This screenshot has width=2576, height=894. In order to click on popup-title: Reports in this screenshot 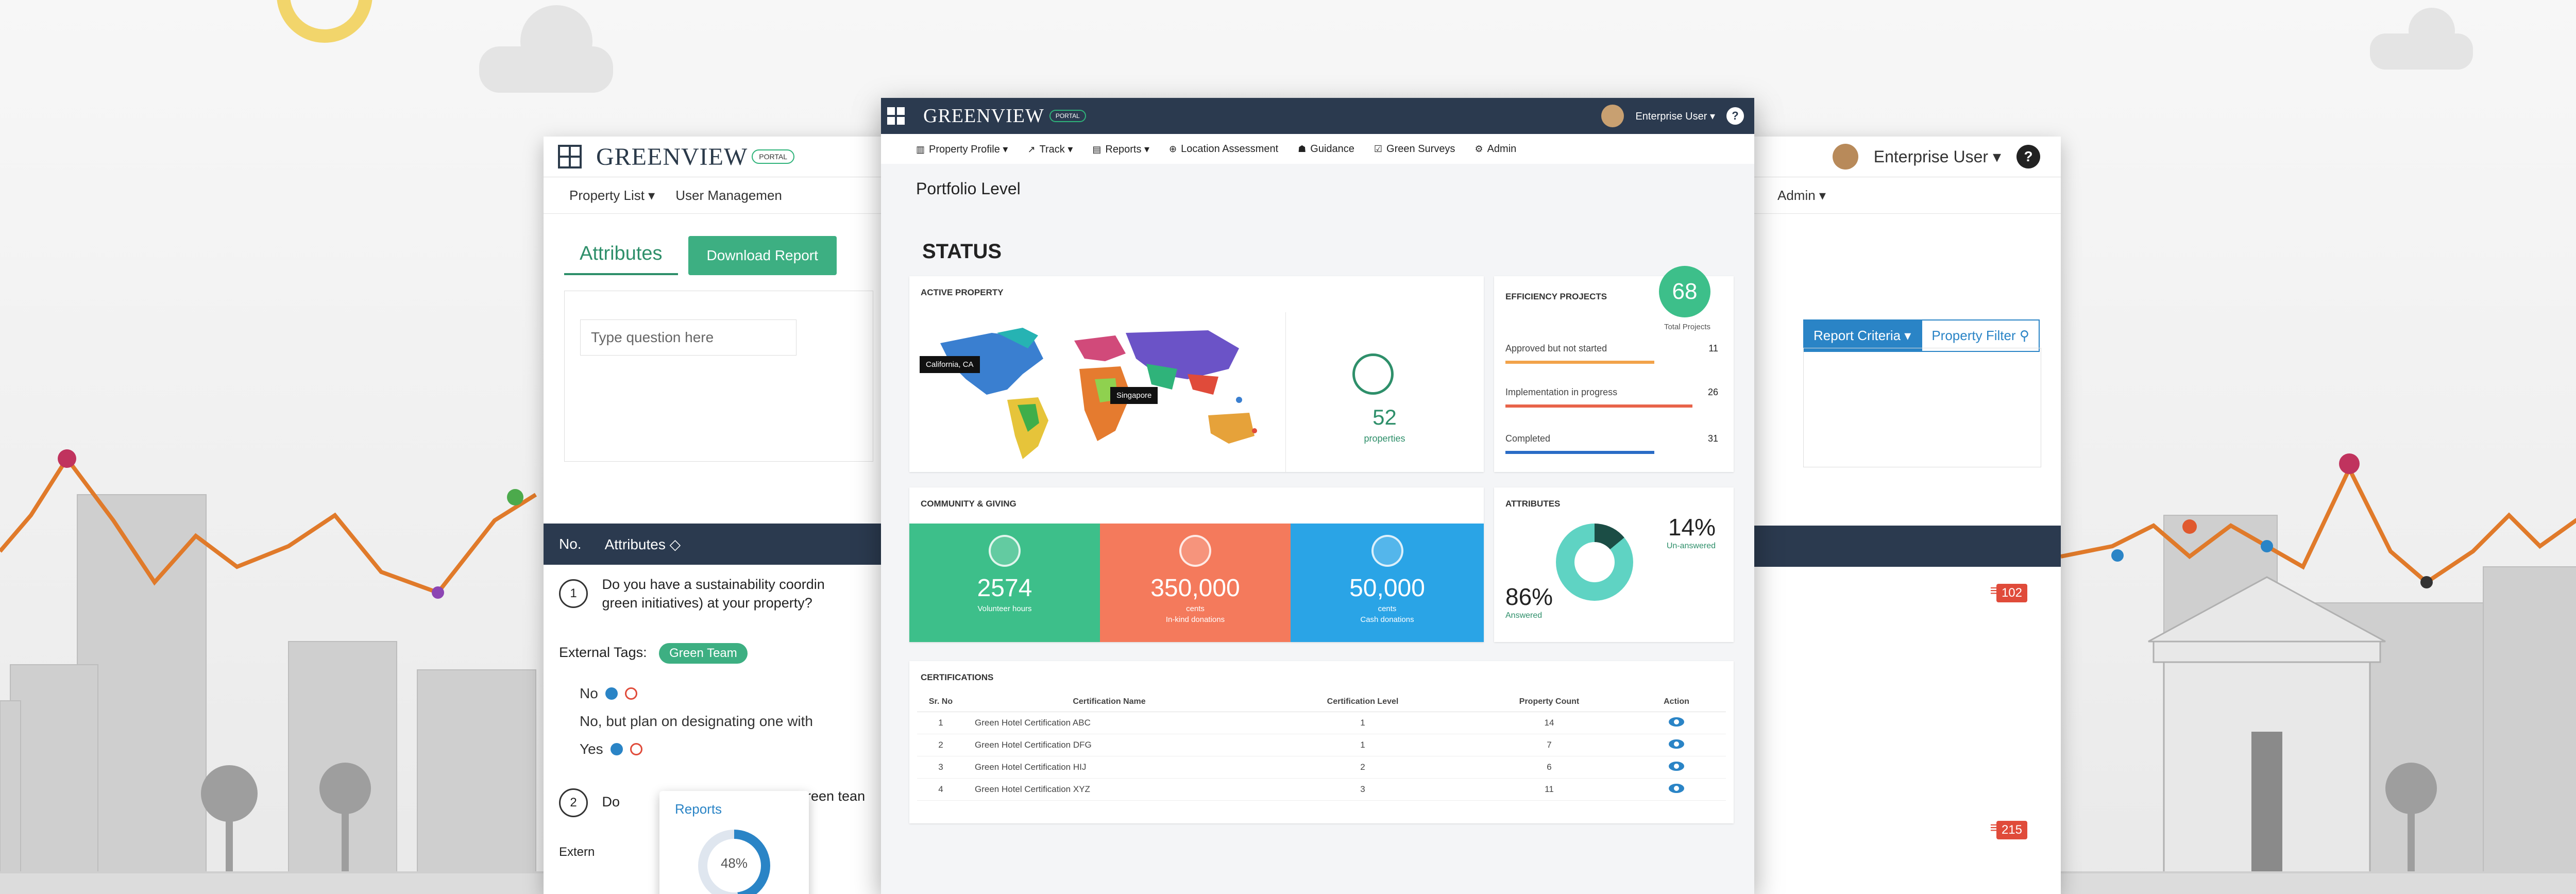, I will do `click(698, 809)`.